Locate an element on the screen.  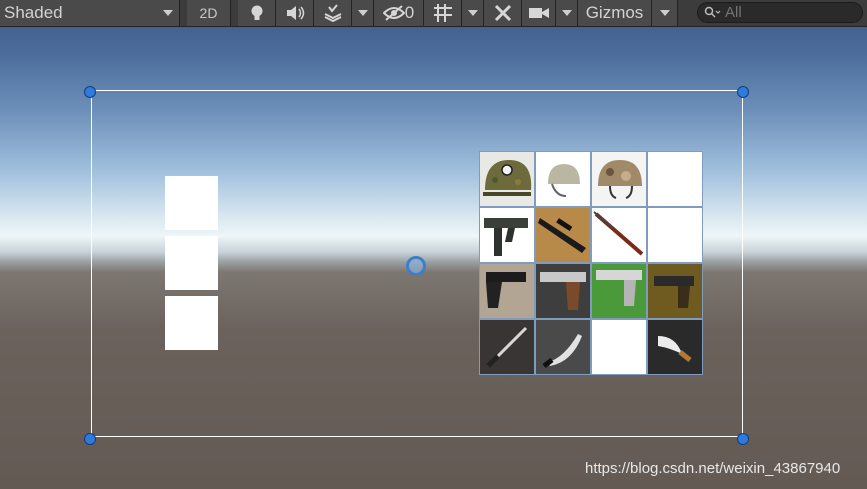
inventory-slot-pistol-green is located at coordinates (619, 291).